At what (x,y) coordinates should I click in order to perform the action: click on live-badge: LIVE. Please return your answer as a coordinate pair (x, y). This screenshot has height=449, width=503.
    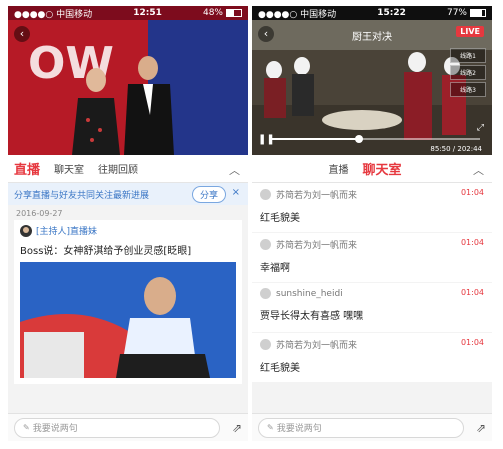
    Looking at the image, I should click on (470, 31).